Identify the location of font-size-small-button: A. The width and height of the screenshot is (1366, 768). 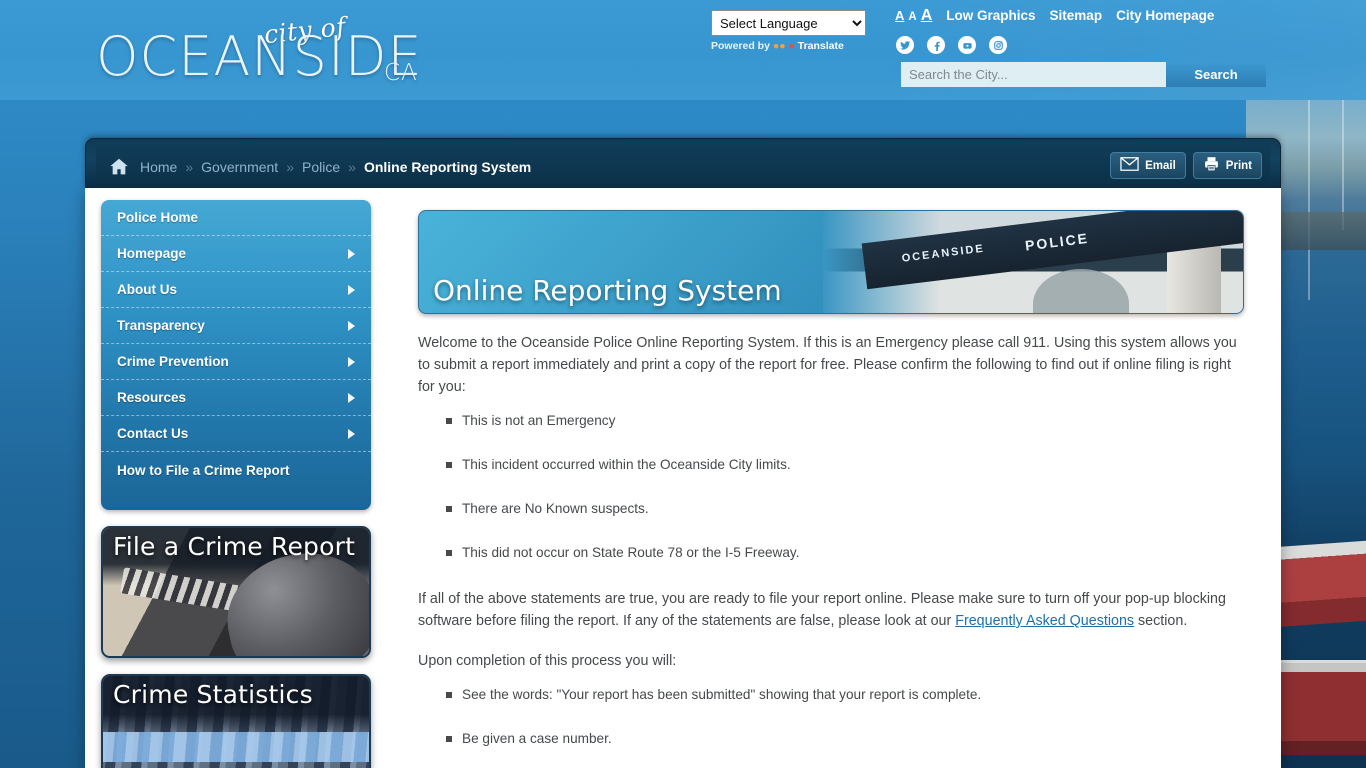
(912, 17).